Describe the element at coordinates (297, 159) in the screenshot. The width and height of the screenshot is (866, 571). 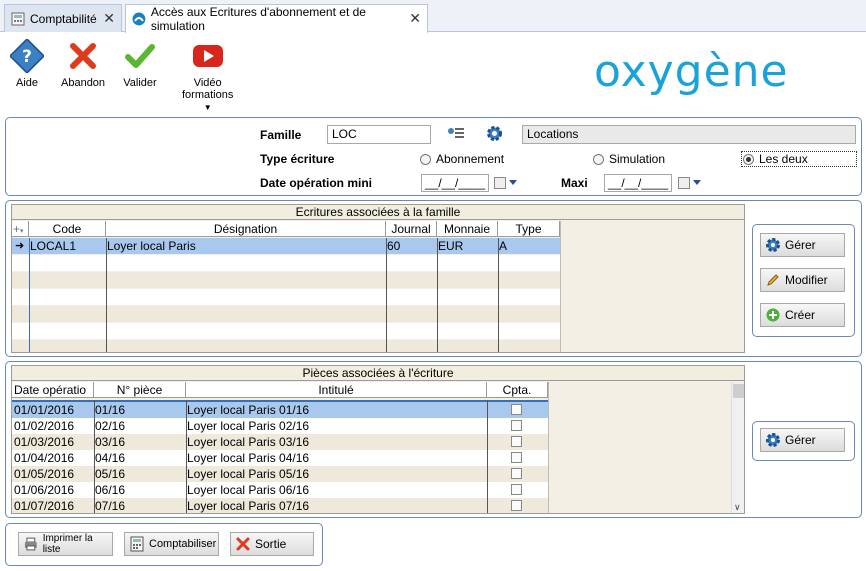
I see `type-ecriture-label: Type écriture` at that location.